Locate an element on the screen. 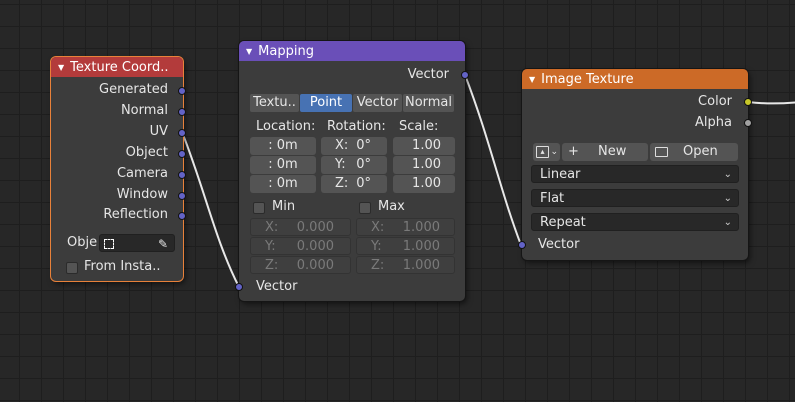 This screenshot has width=795, height=402. interpolation-dropdown: Linear ⌄ is located at coordinates (635, 174).